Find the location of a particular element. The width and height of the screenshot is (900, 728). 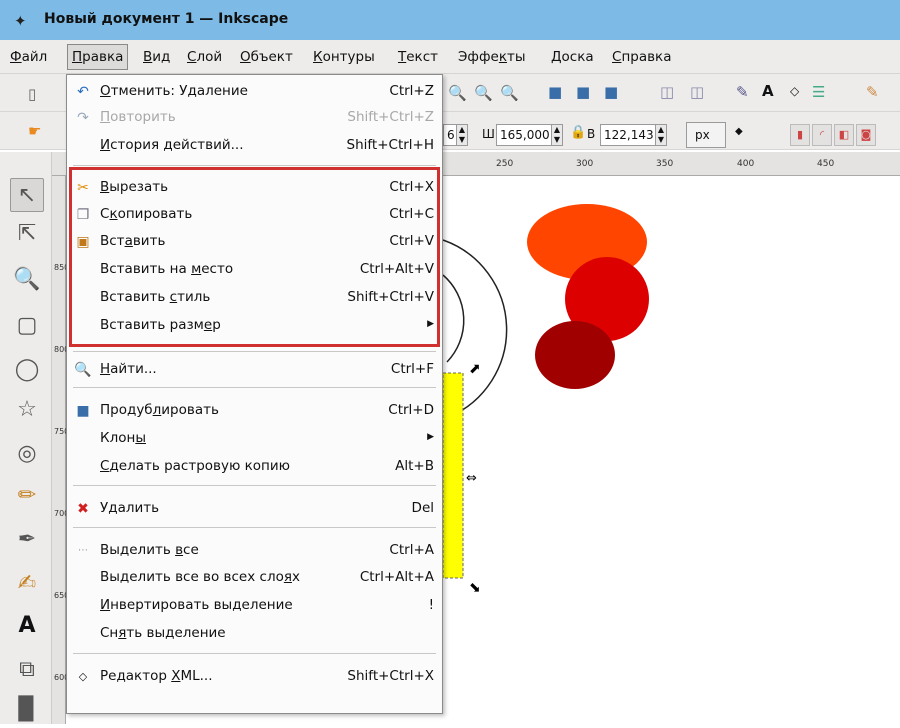

menu-effects: Эффекты is located at coordinates (492, 57).